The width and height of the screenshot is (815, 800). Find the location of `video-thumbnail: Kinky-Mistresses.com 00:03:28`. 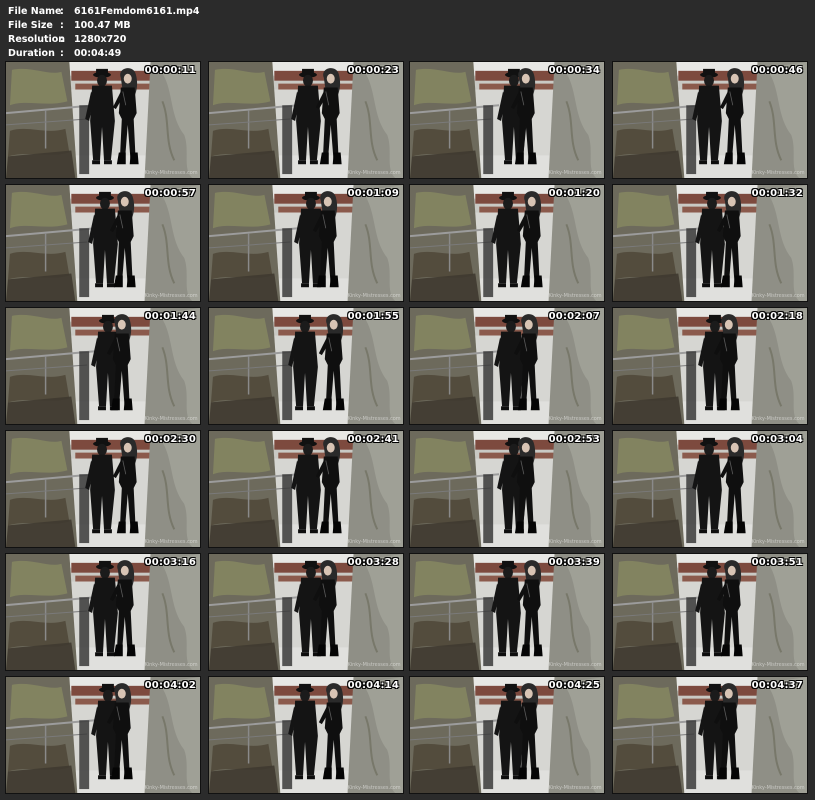

video-thumbnail: Kinky-Mistresses.com 00:03:28 is located at coordinates (306, 612).